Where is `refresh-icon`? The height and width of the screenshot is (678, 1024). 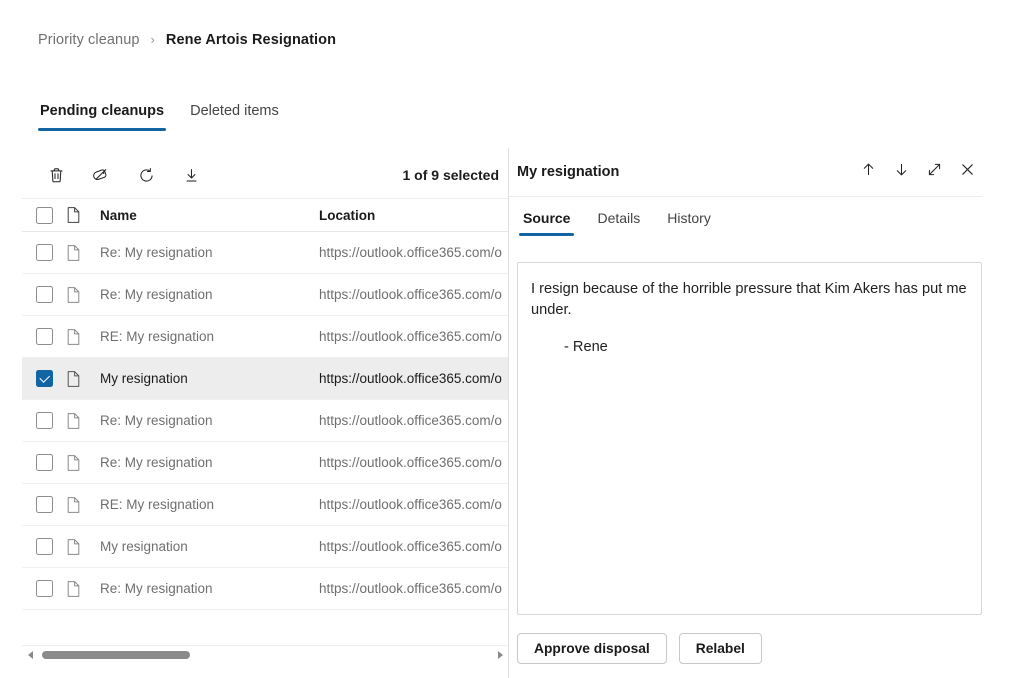 refresh-icon is located at coordinates (146, 175).